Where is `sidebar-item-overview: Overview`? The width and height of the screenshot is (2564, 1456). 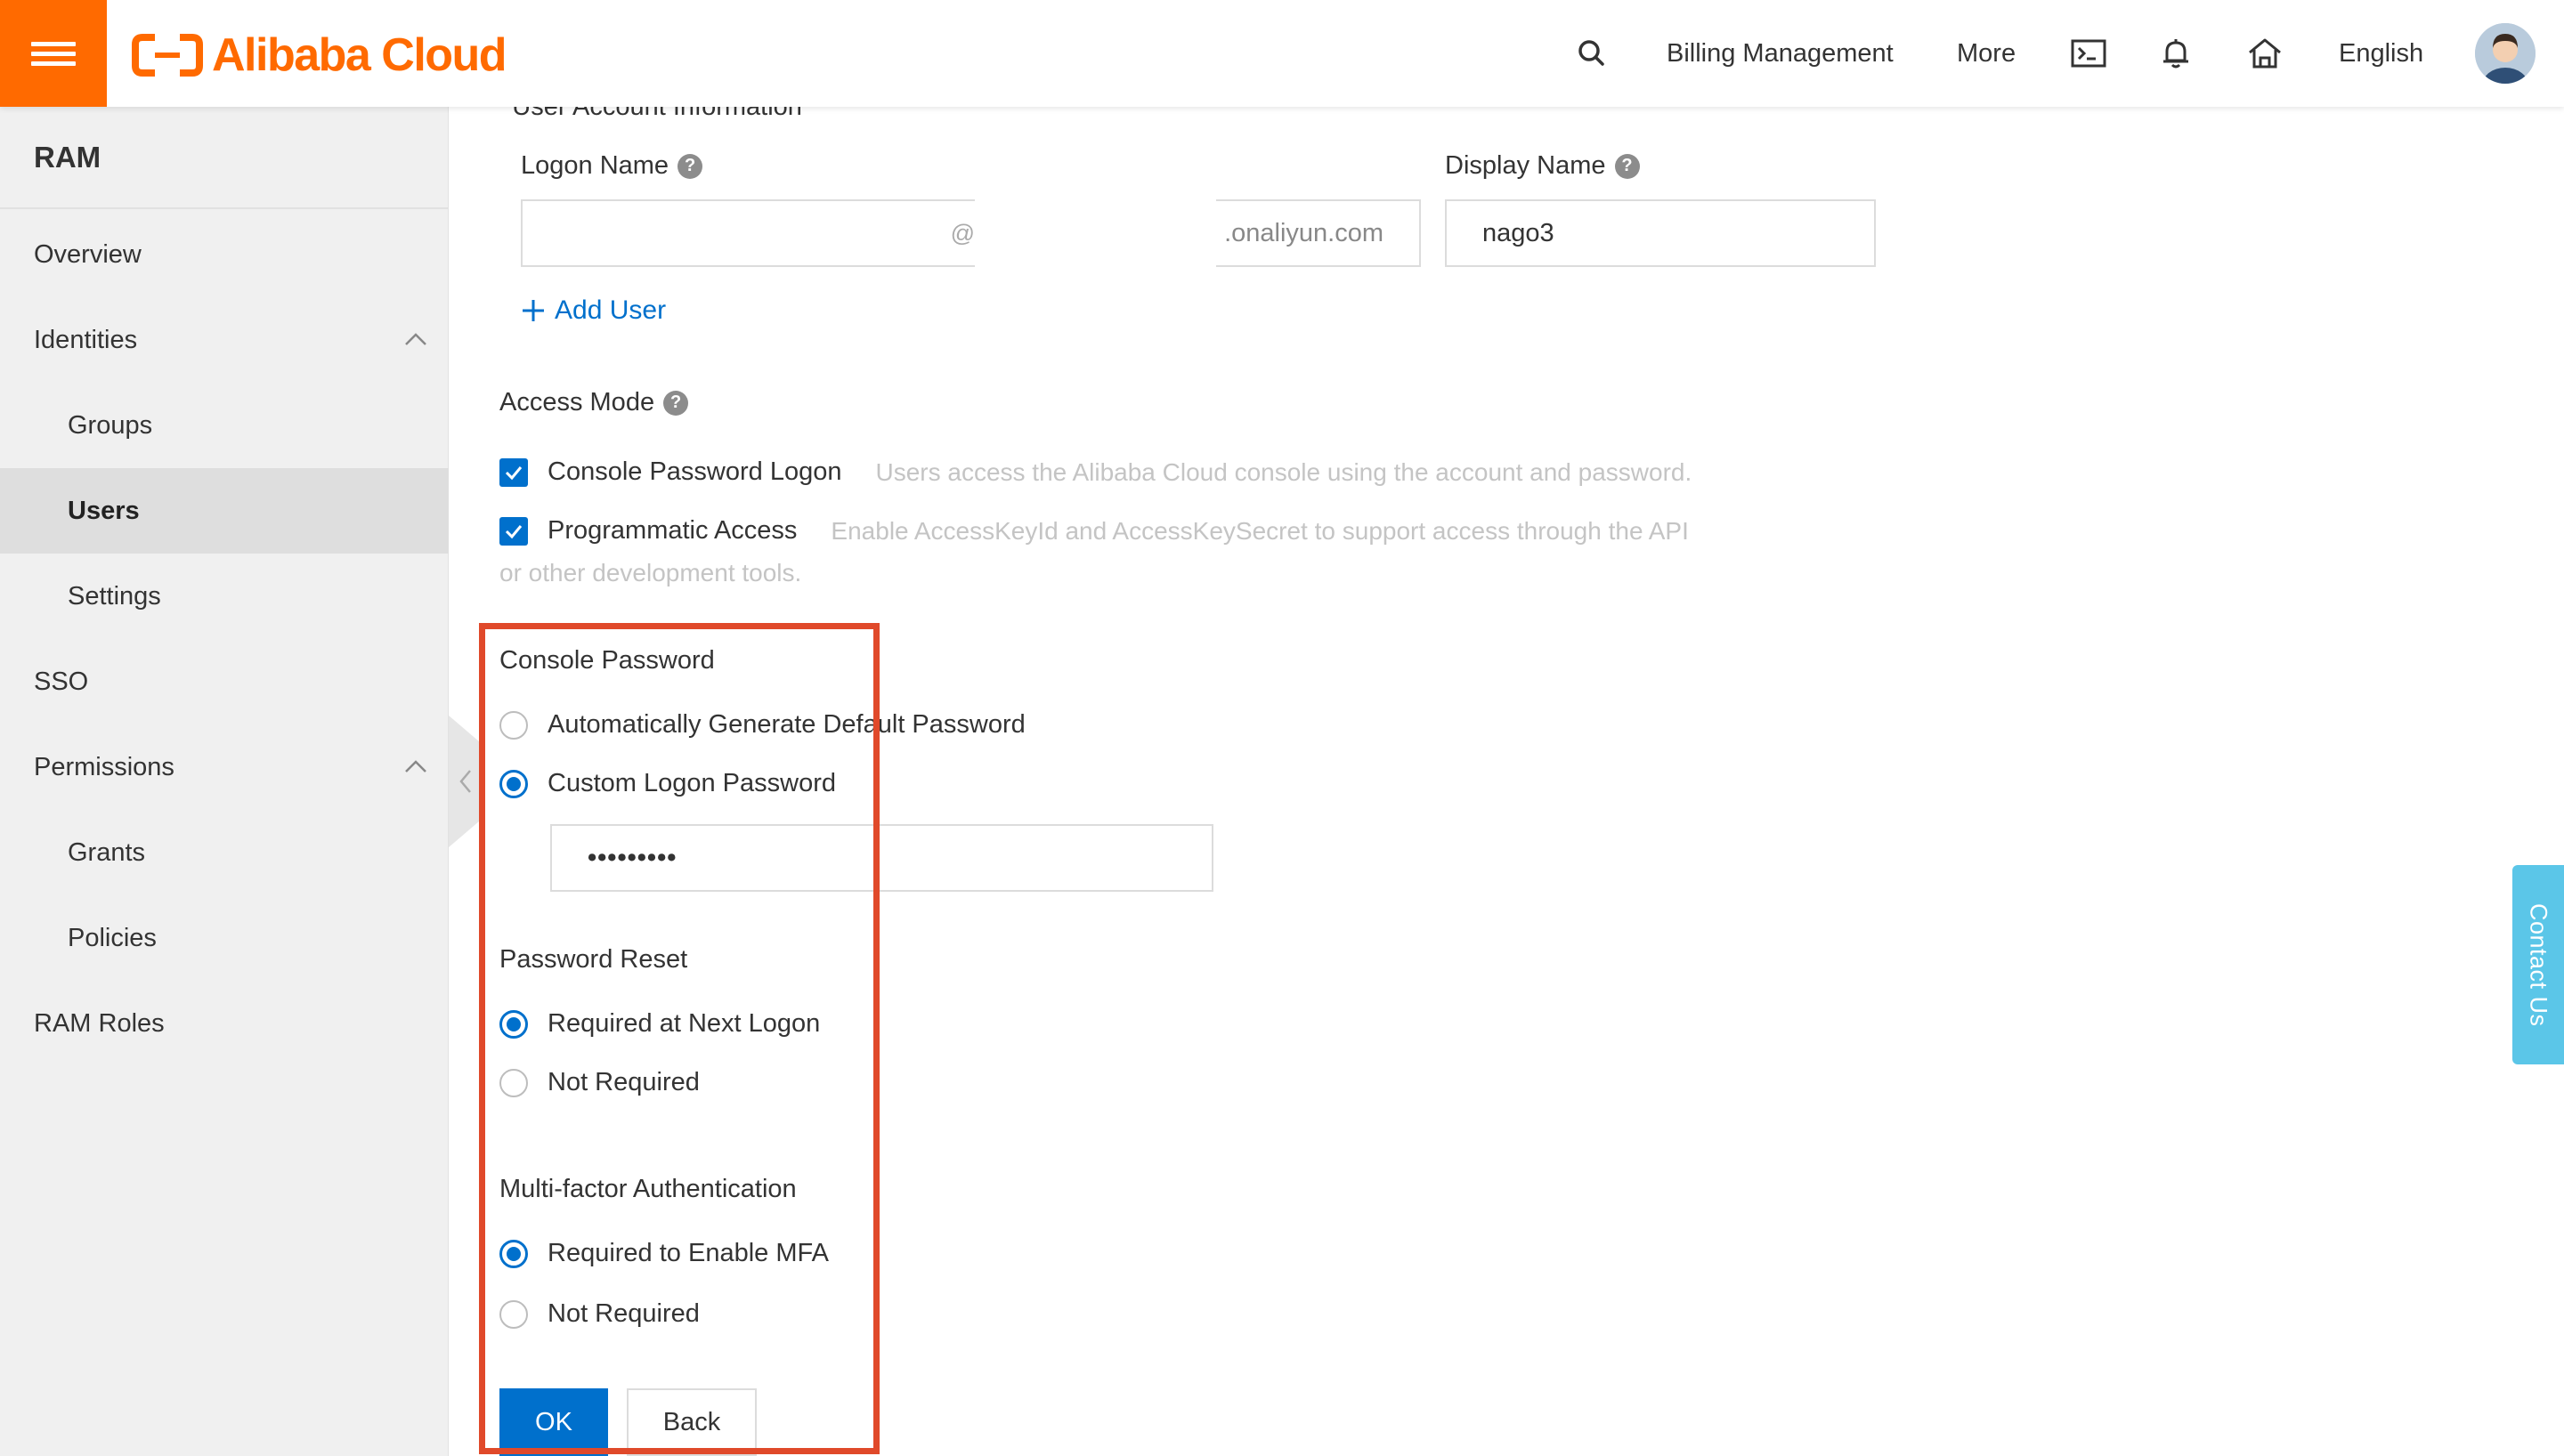
sidebar-item-overview: Overview is located at coordinates (224, 255).